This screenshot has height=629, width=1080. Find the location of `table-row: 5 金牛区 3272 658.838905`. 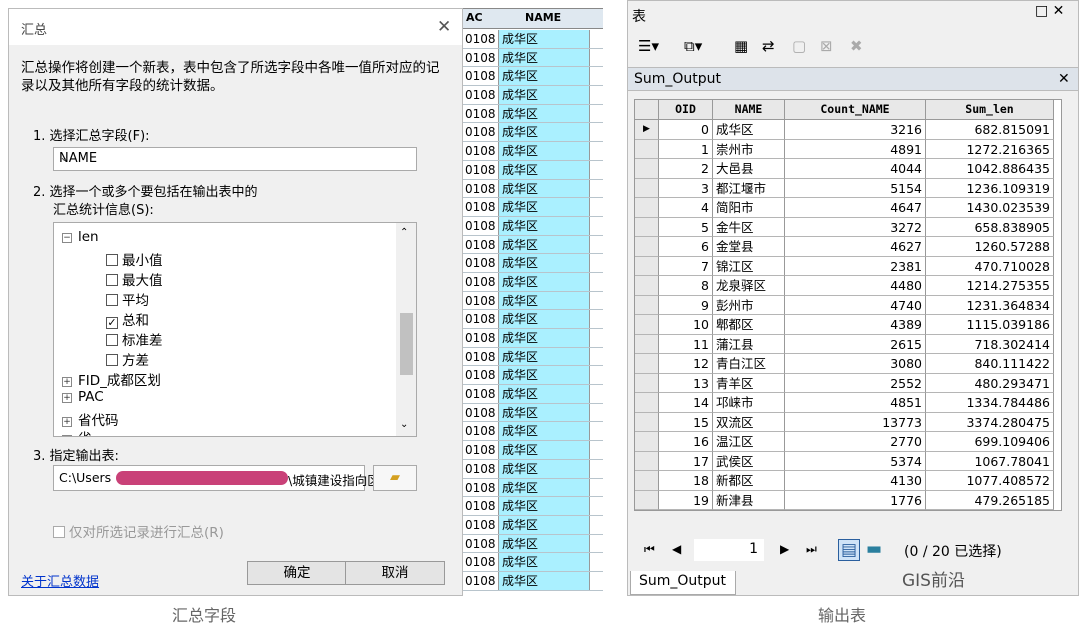

table-row: 5 金牛区 3272 658.838905 is located at coordinates (848, 227).